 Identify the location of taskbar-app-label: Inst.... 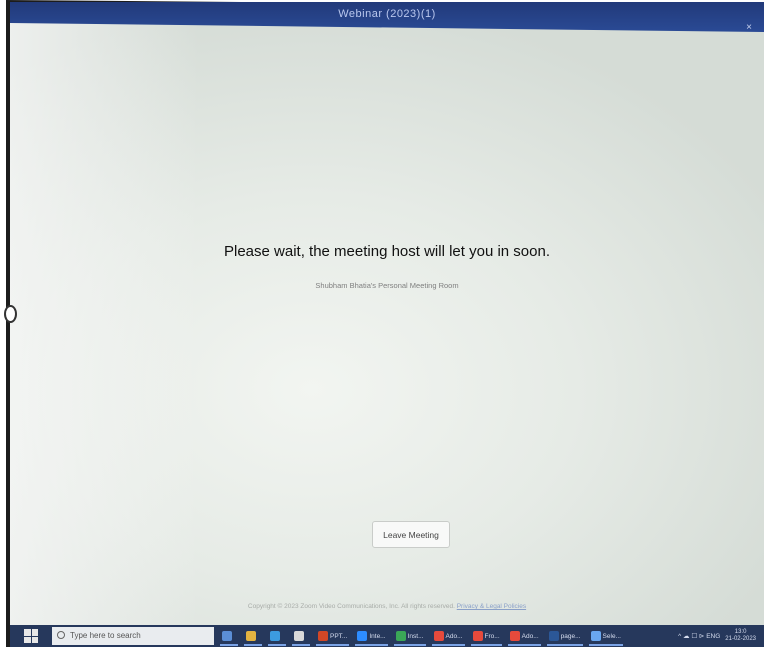
(415, 636).